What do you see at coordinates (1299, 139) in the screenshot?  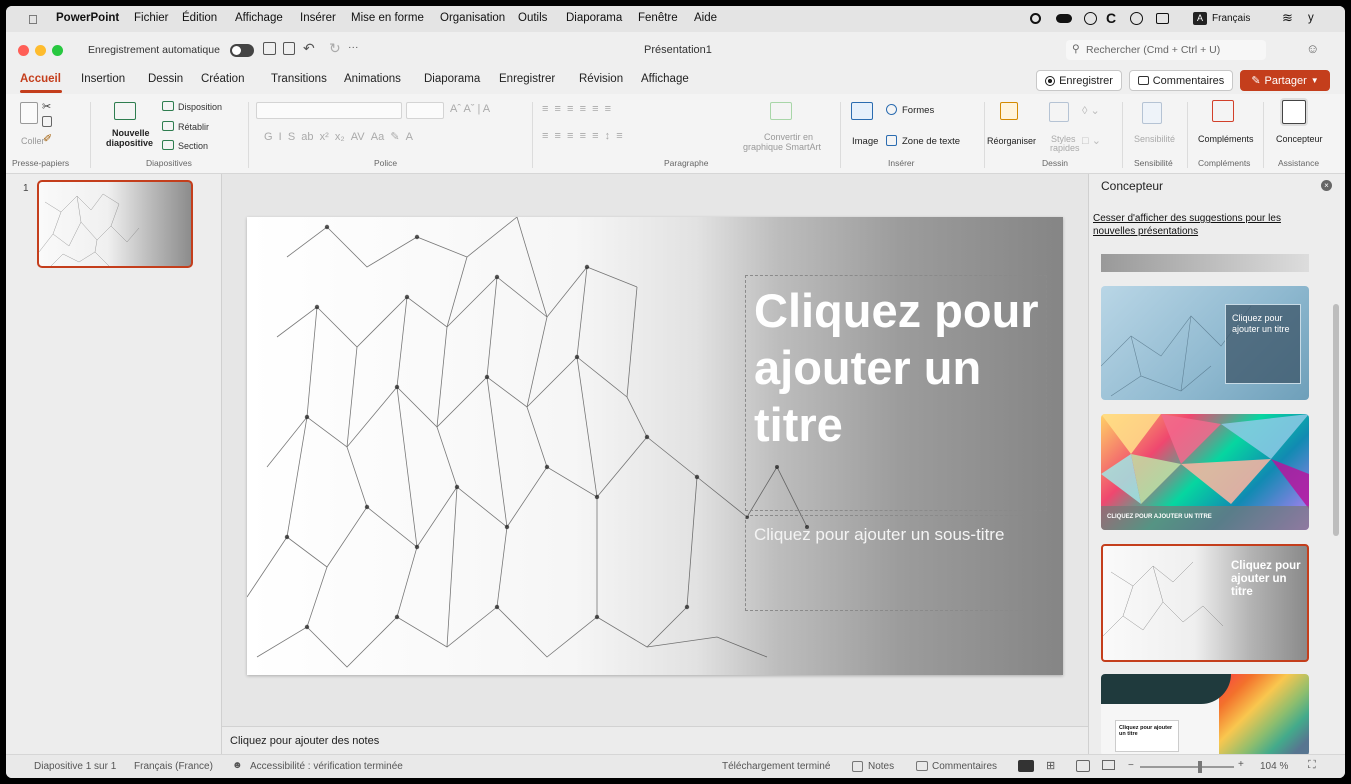 I see `designer-label: Concepteur` at bounding box center [1299, 139].